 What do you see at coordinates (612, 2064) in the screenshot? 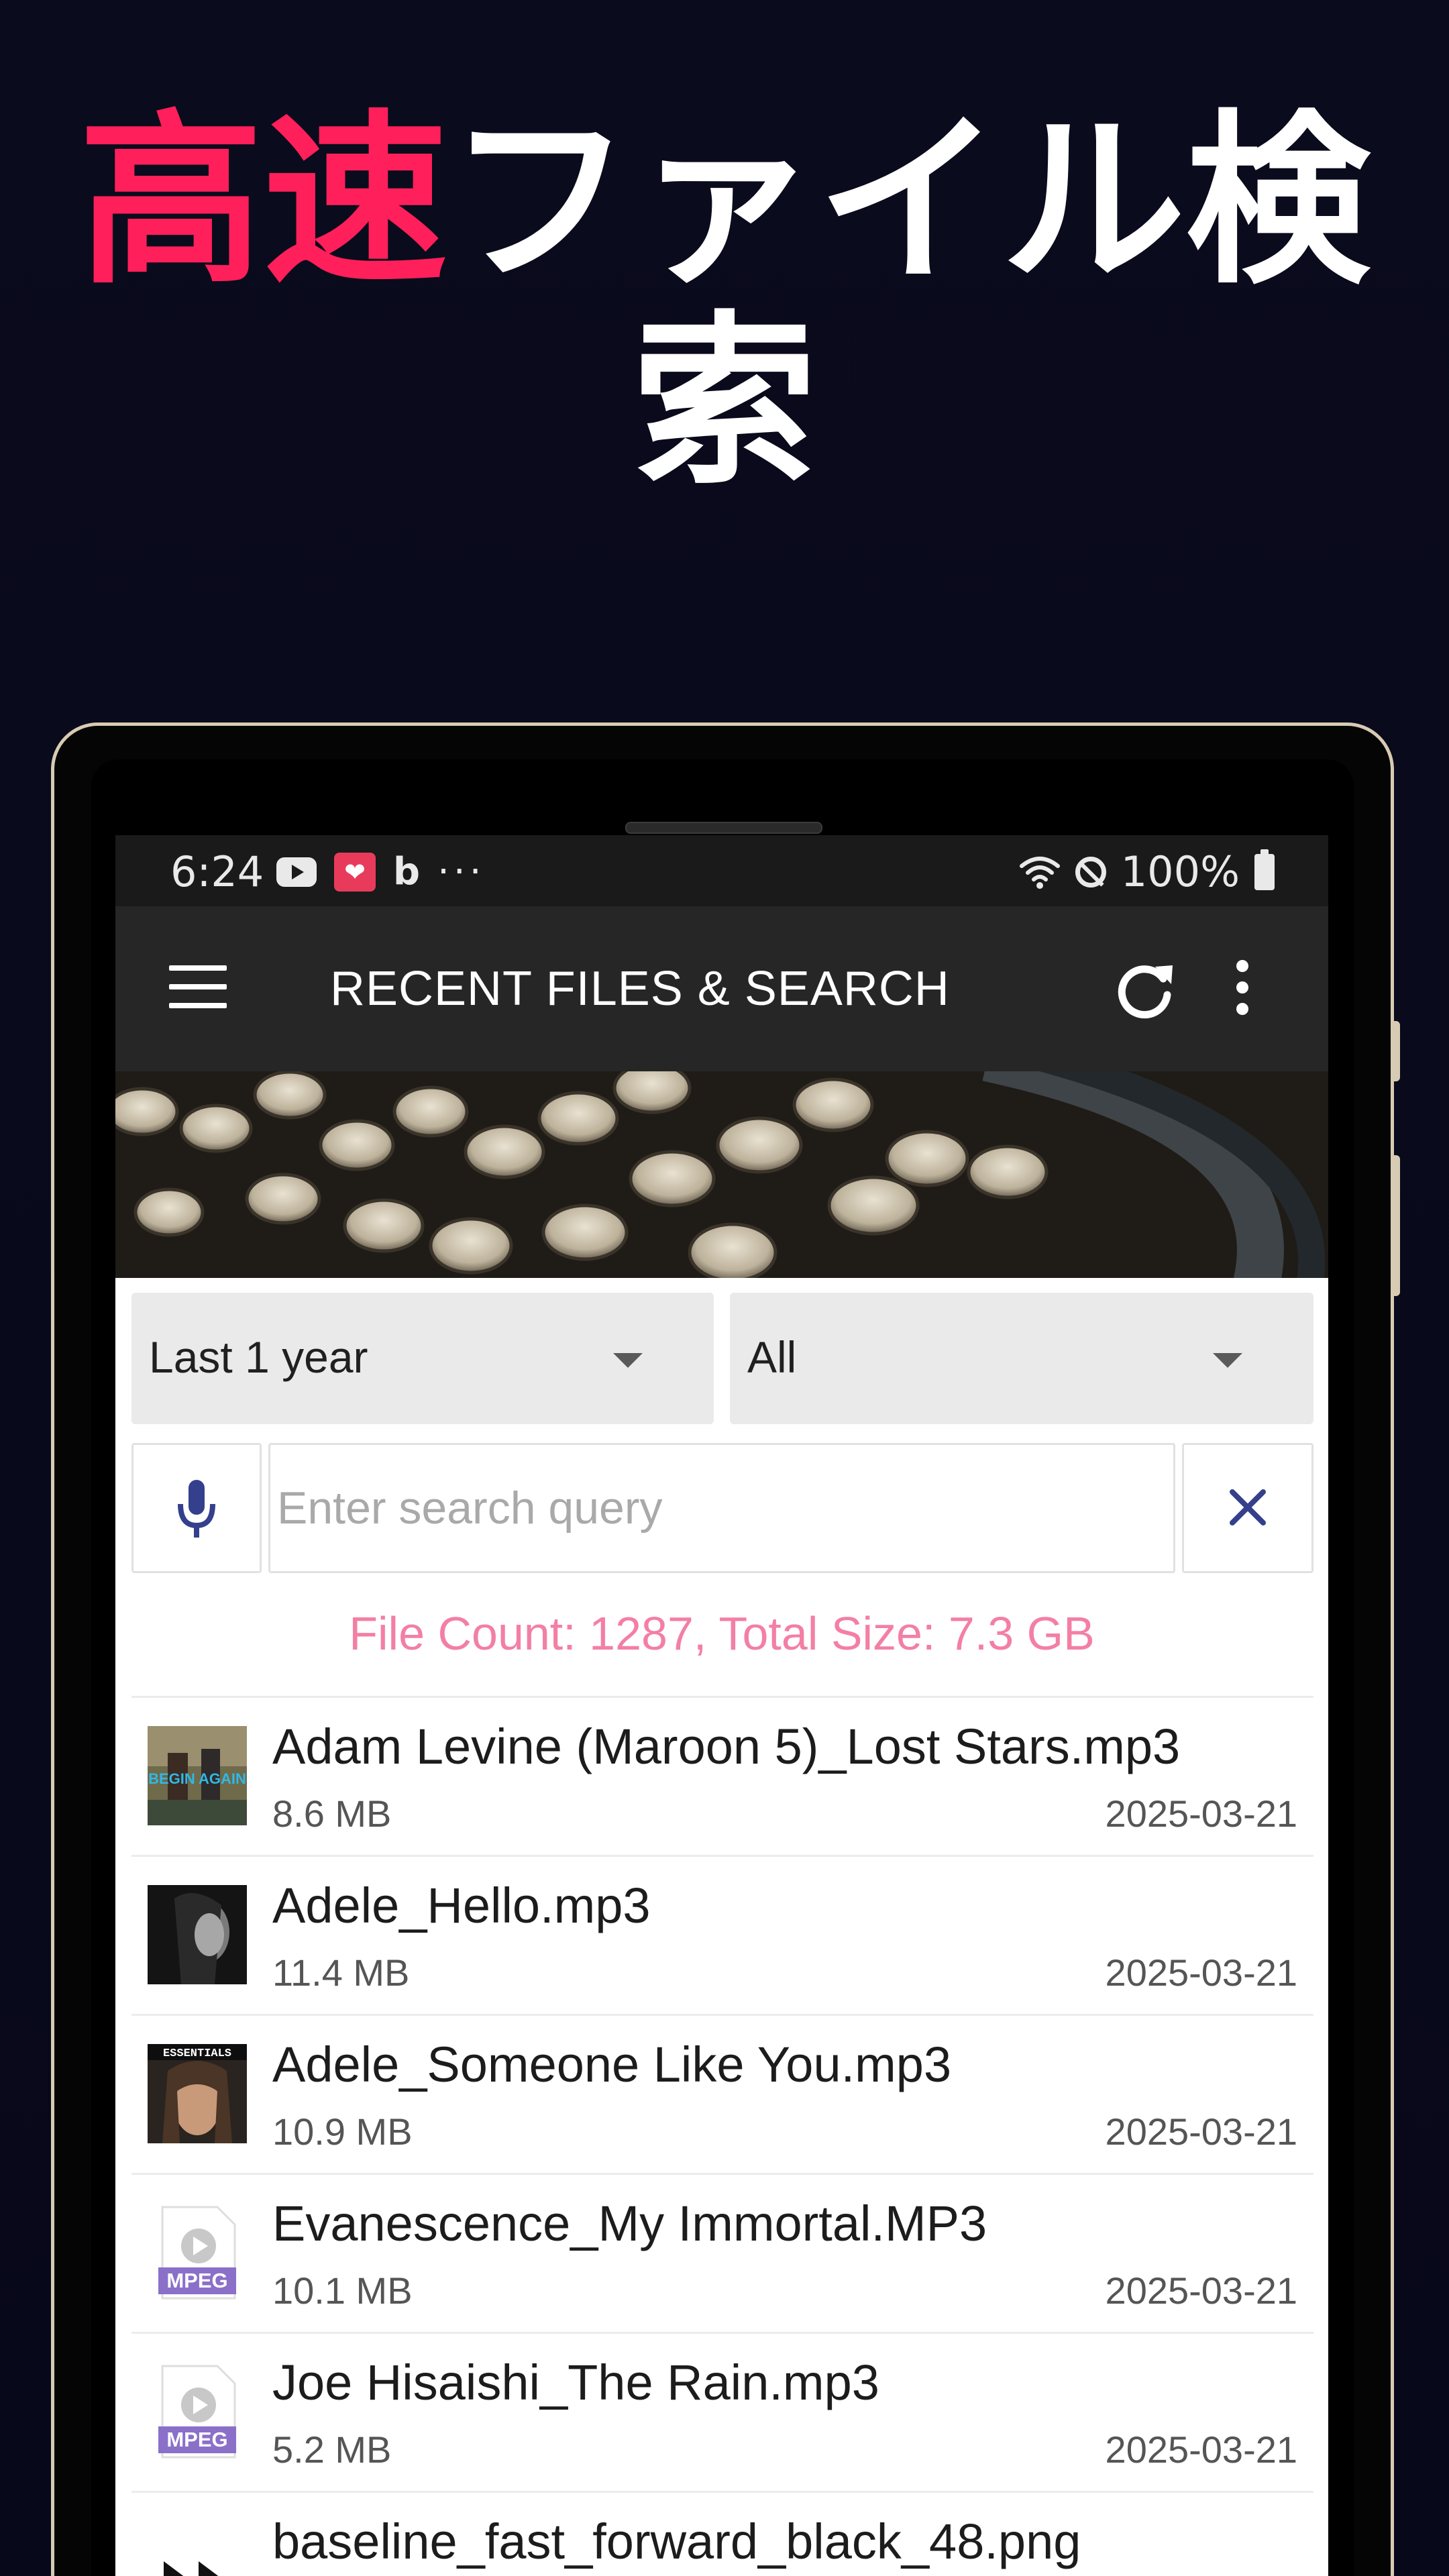
I see `file-name: Adele_Someone Like You.mp3` at bounding box center [612, 2064].